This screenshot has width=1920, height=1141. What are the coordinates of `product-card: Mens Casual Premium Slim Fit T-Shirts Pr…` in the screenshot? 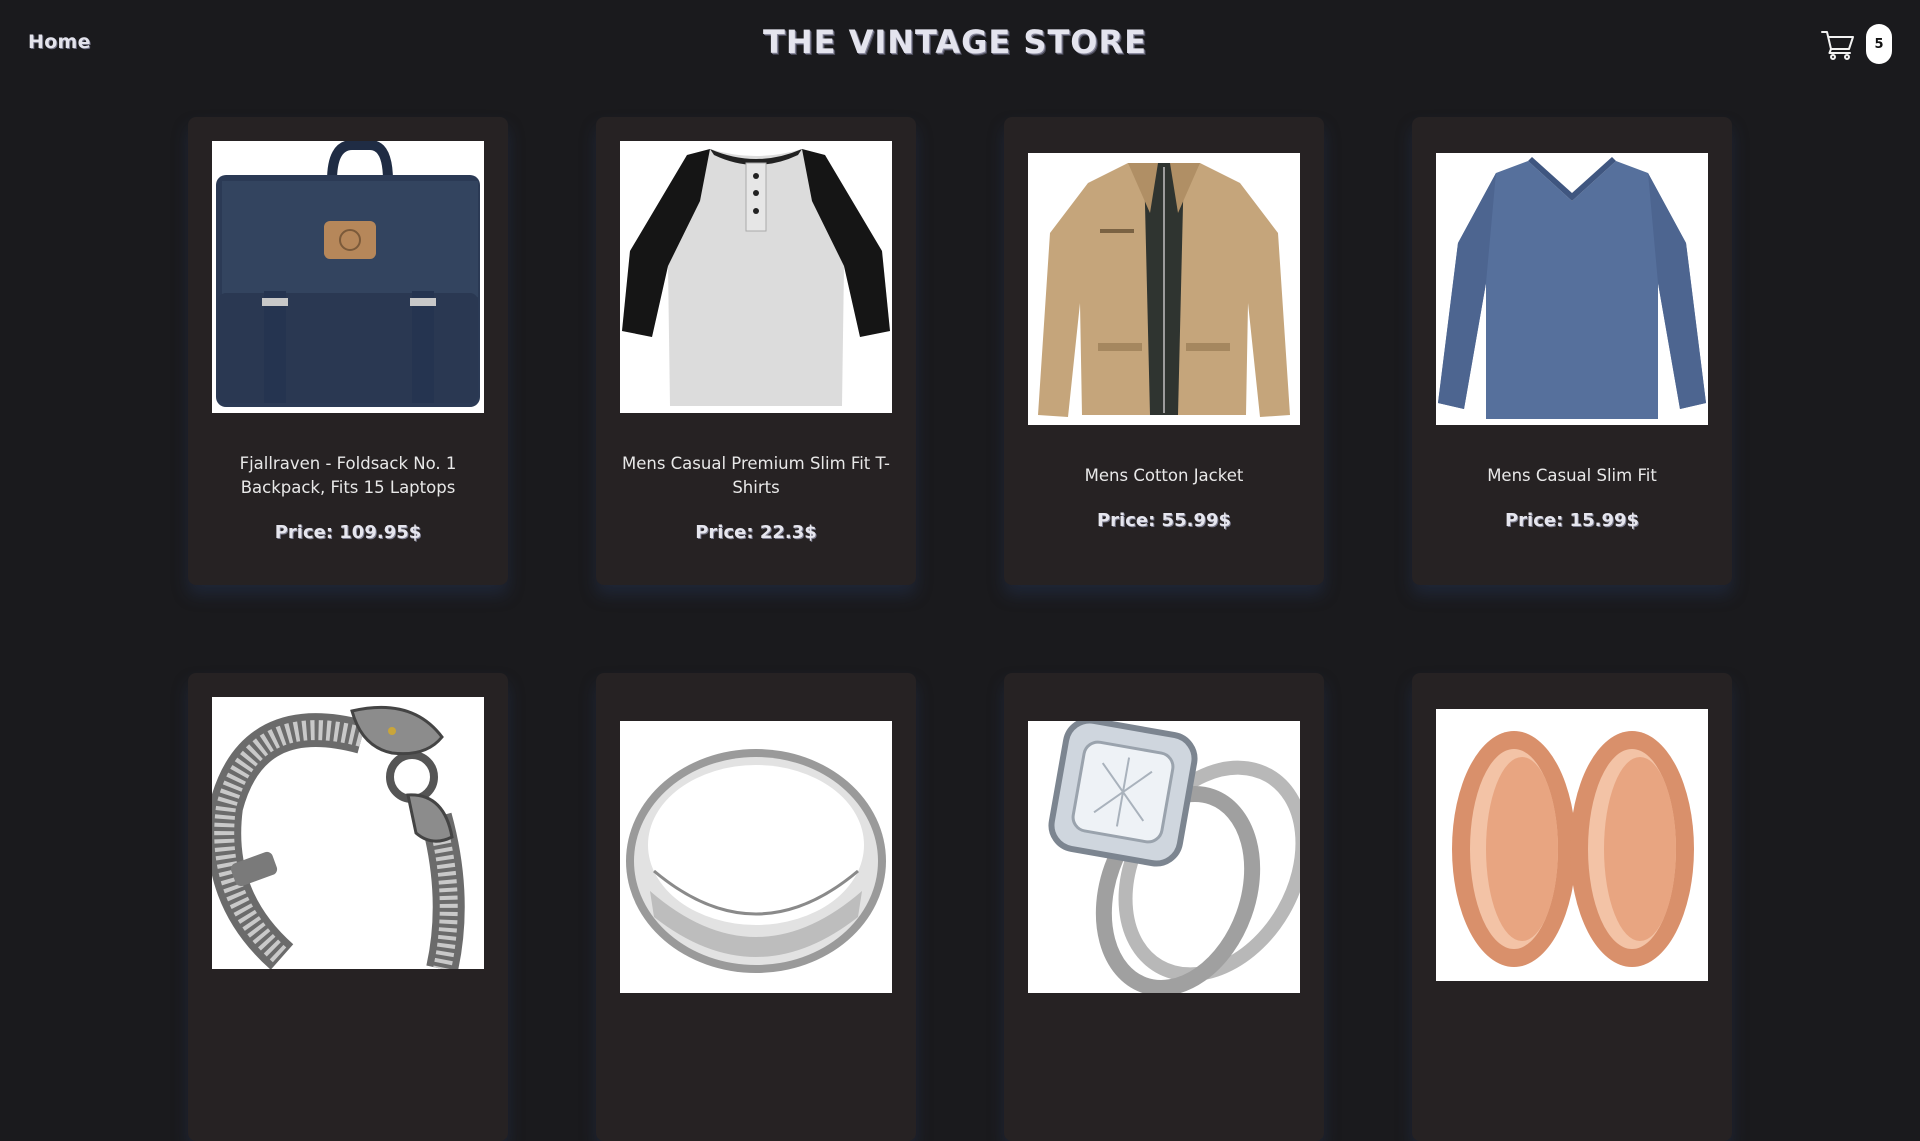 It's located at (756, 351).